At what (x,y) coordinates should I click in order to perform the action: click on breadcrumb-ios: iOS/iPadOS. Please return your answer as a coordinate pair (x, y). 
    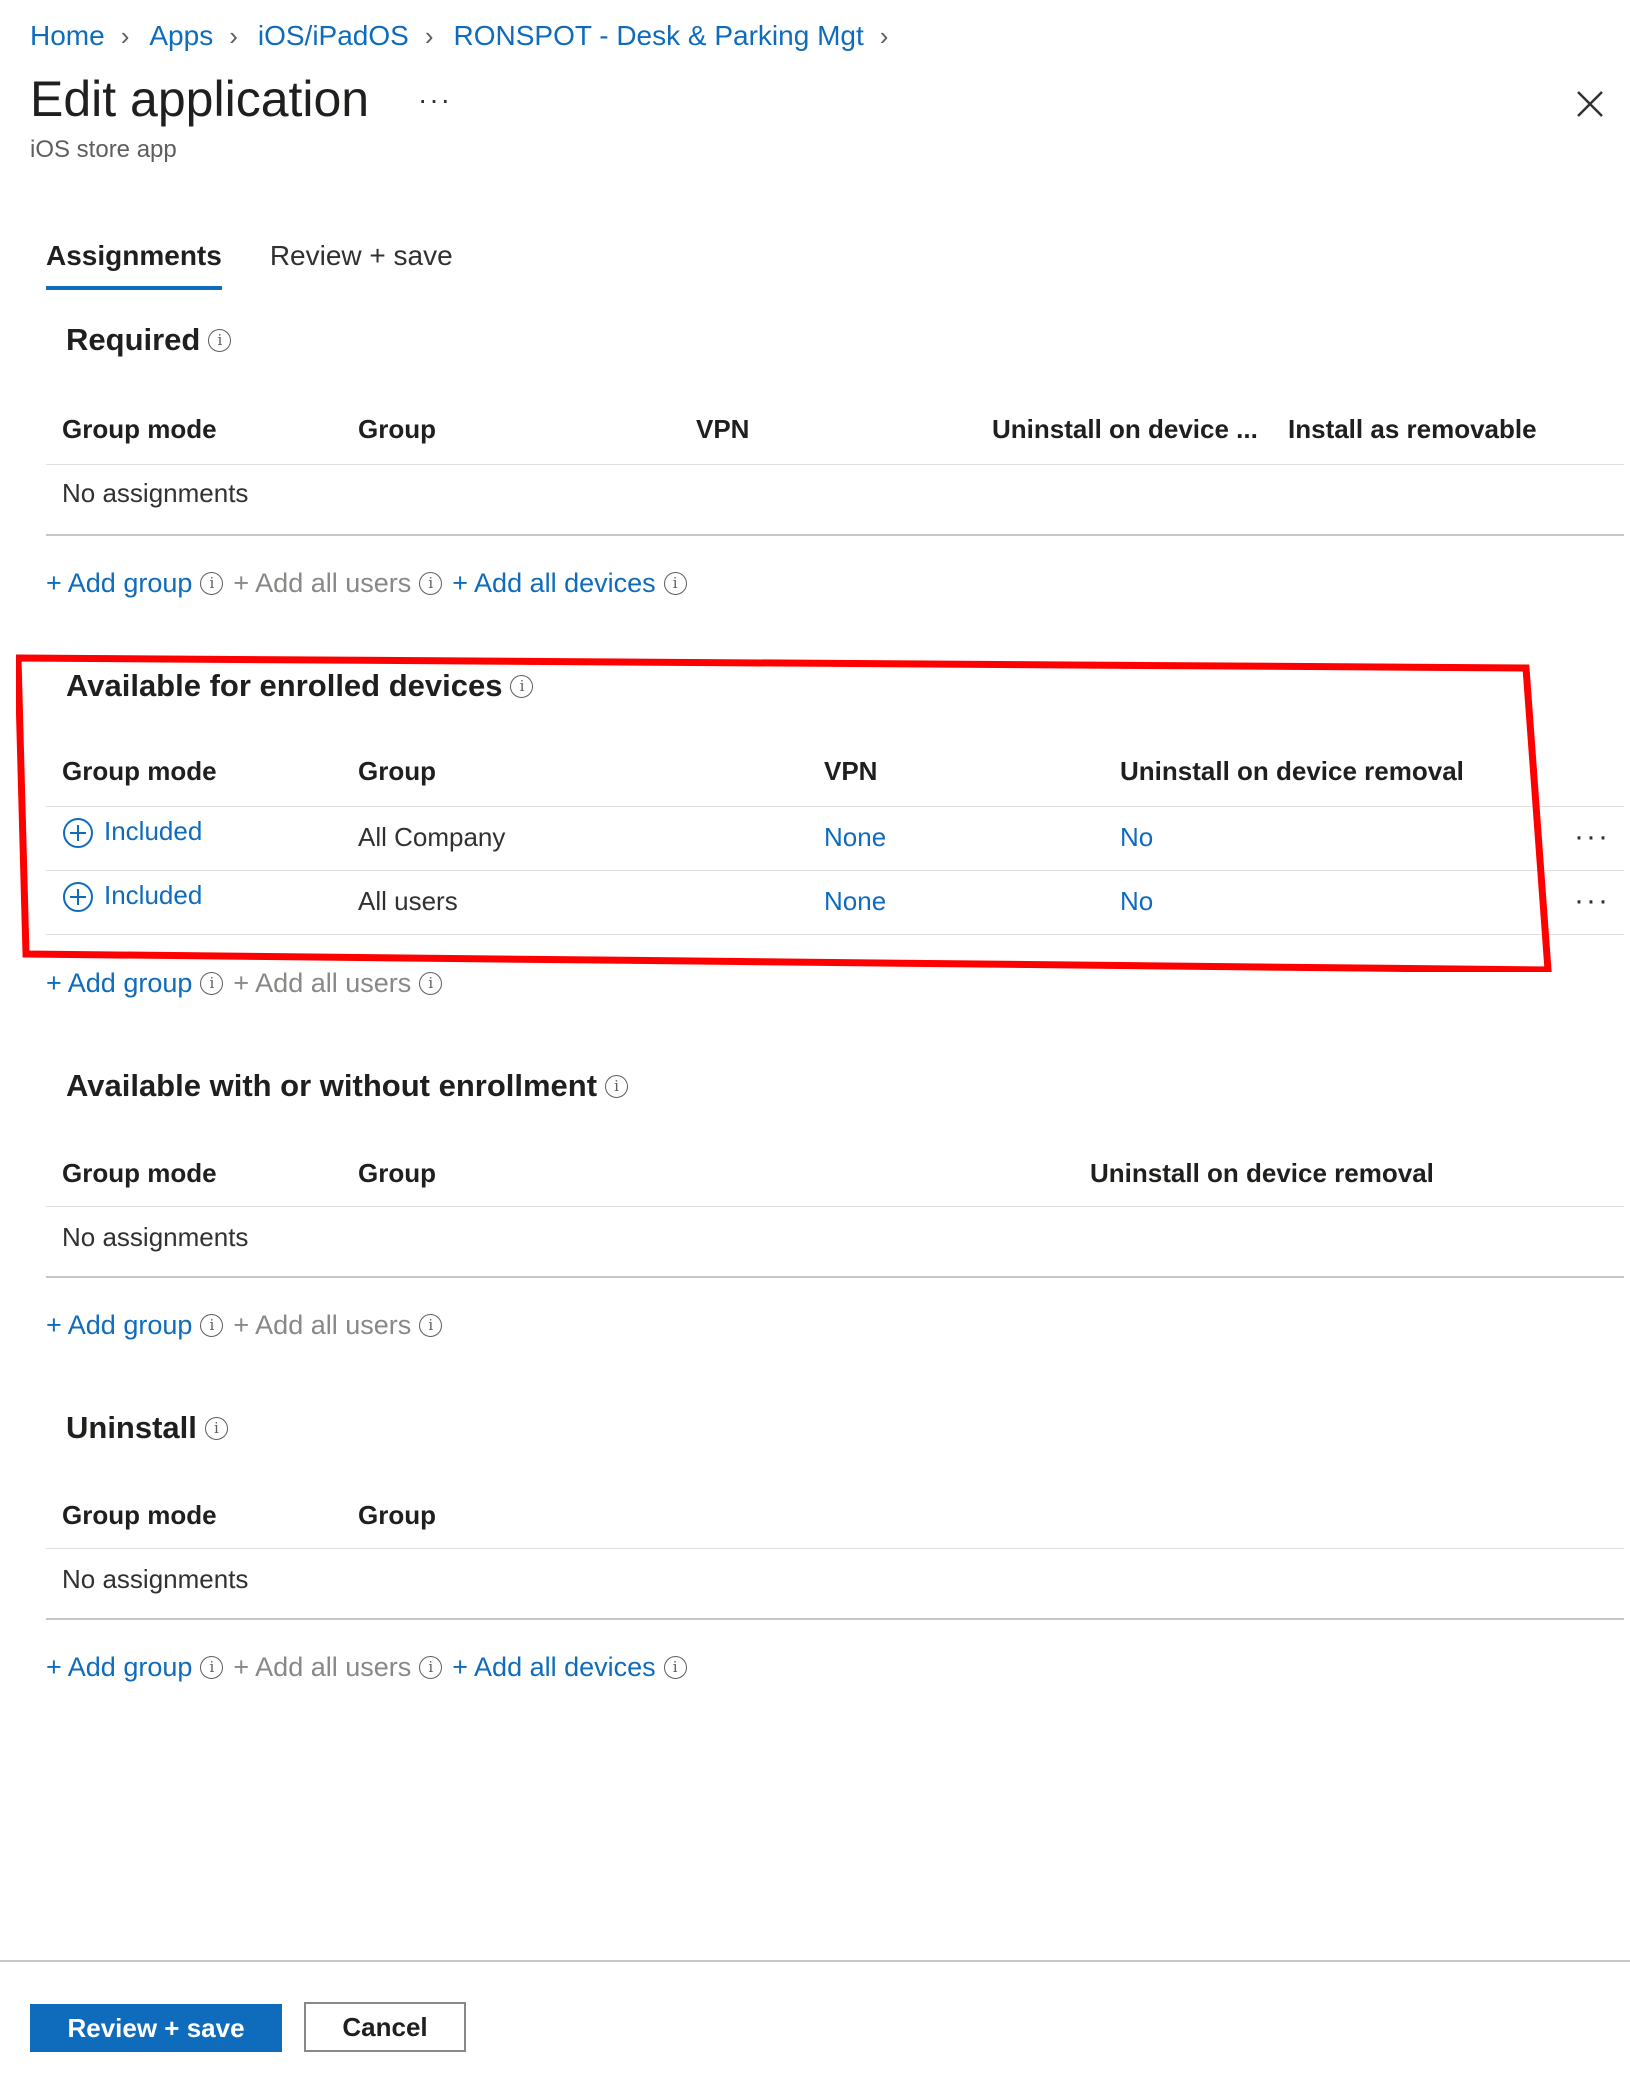
    Looking at the image, I should click on (333, 36).